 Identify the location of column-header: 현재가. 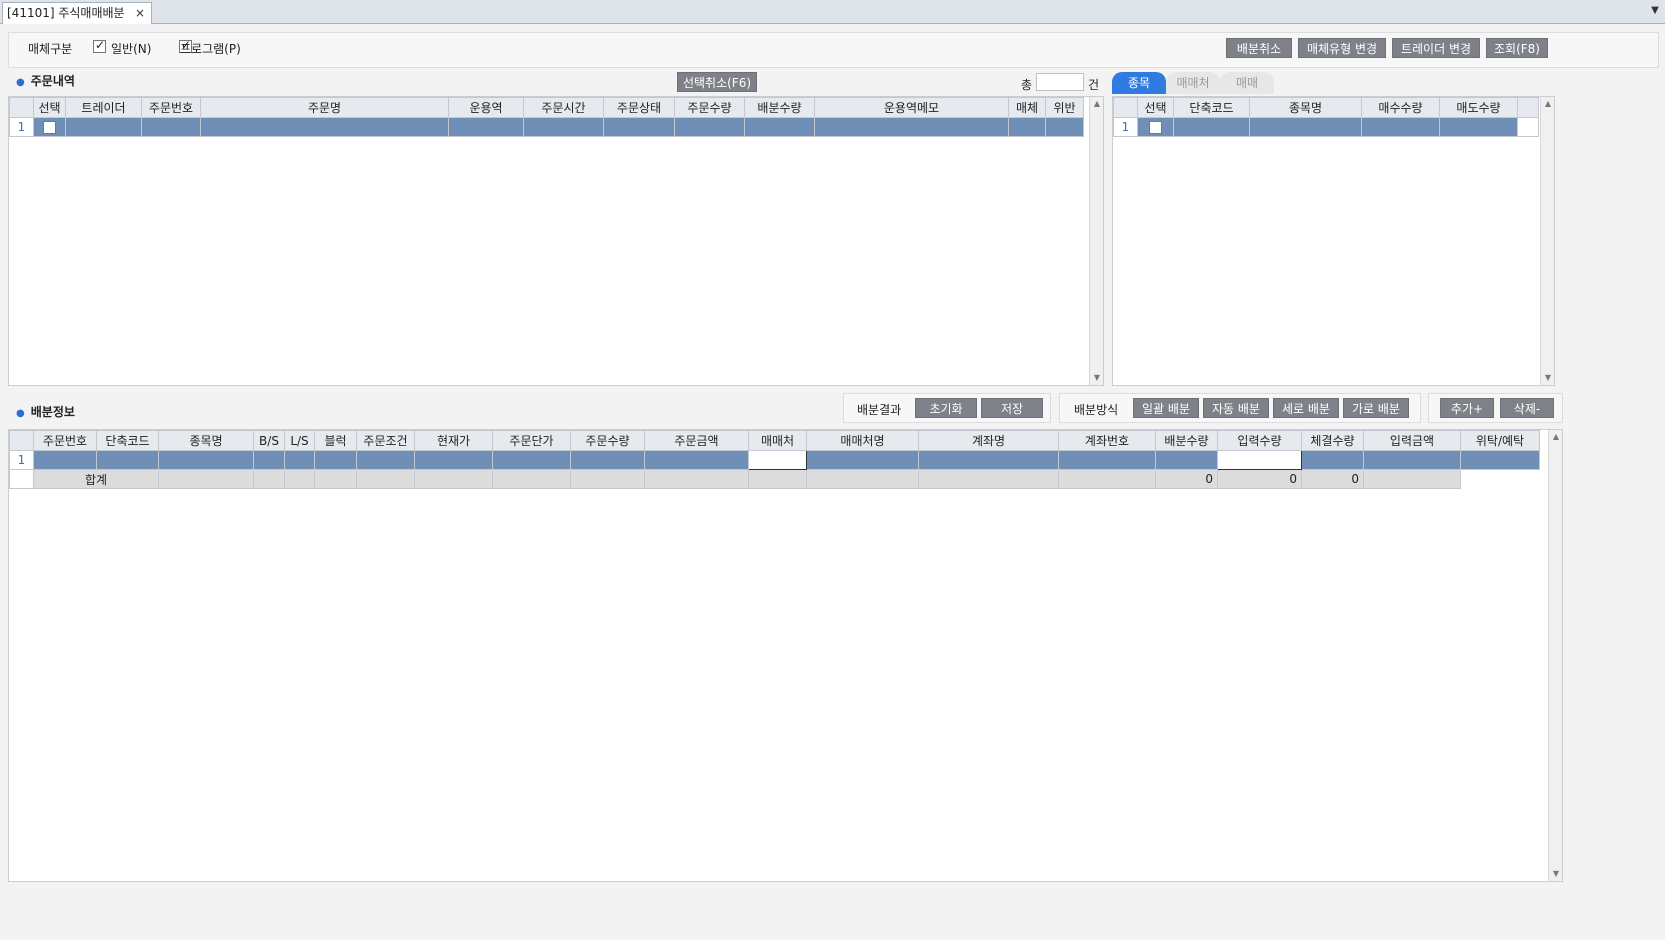
(453, 440).